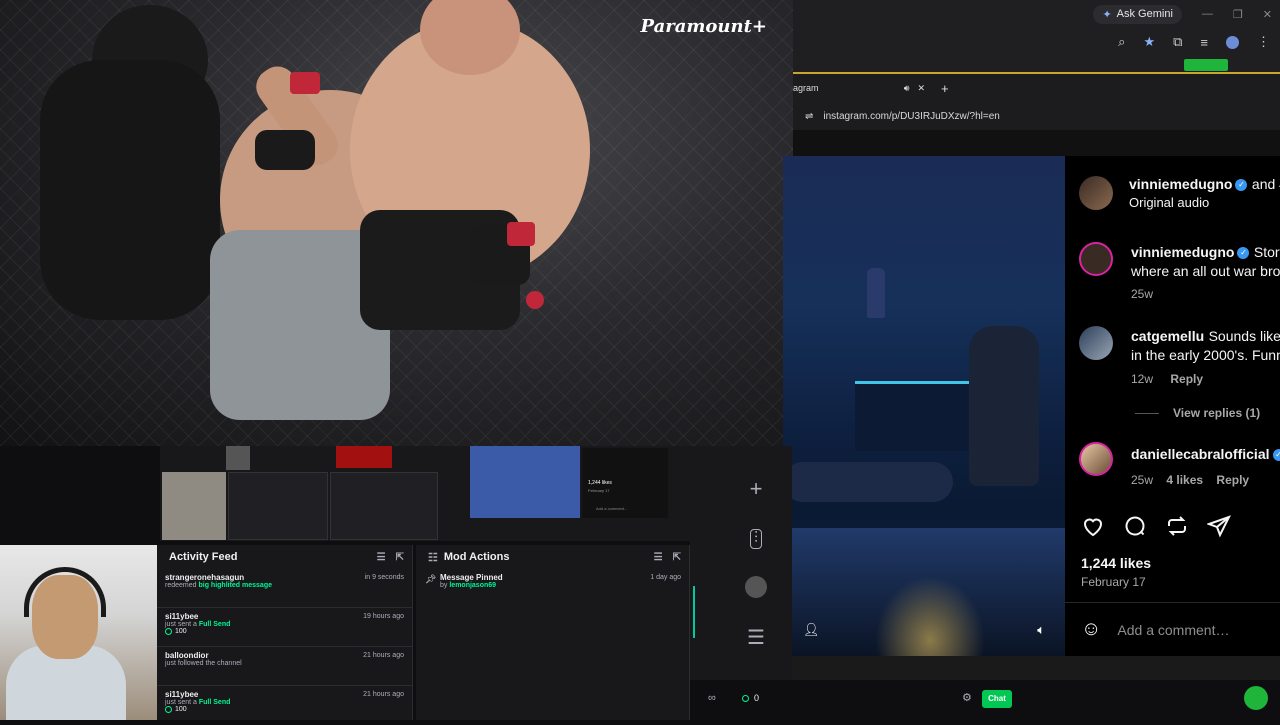 This screenshot has width=1280, height=725. Describe the element at coordinates (1244, 336) in the screenshot. I see `comment-text: Sounds like` at that location.